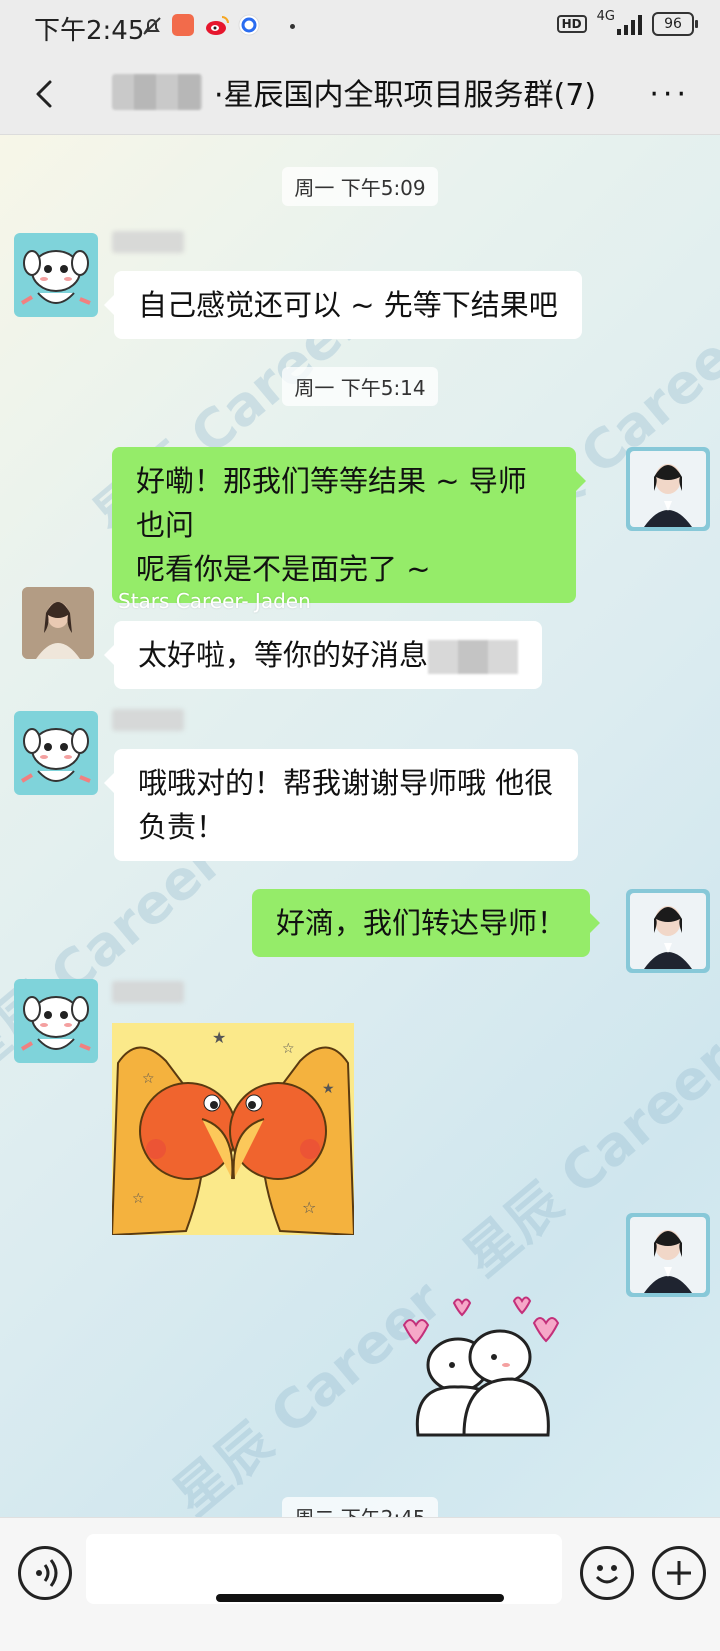 This screenshot has height=1651, width=720. What do you see at coordinates (283, 655) in the screenshot?
I see `message-text: 太好啦，等你的好消息` at bounding box center [283, 655].